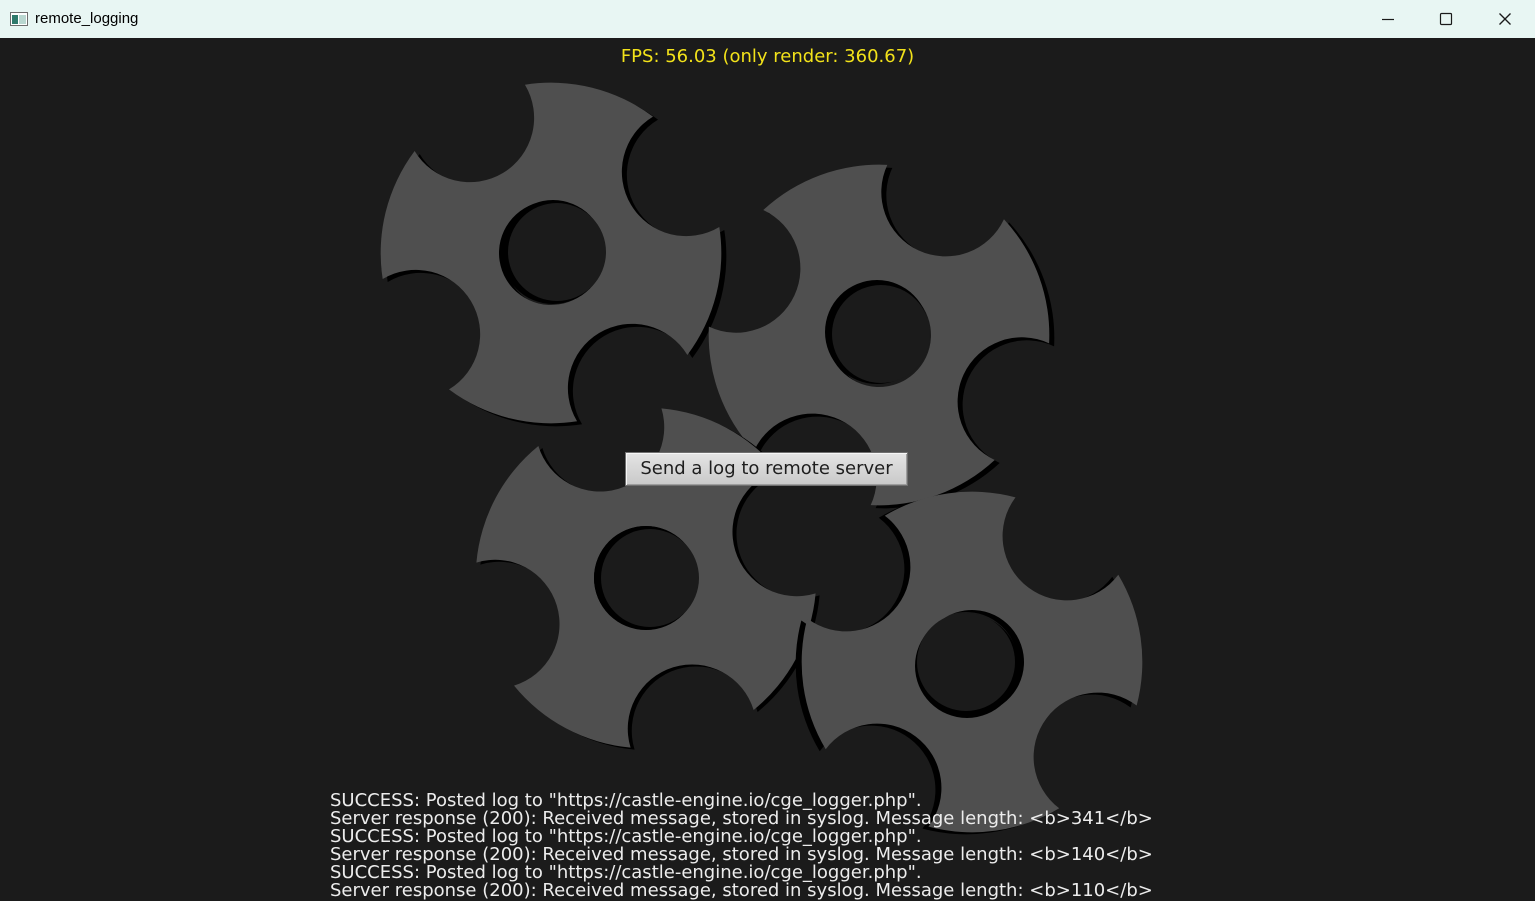 This screenshot has height=901, width=1535. I want to click on minimize-button, so click(1388, 19).